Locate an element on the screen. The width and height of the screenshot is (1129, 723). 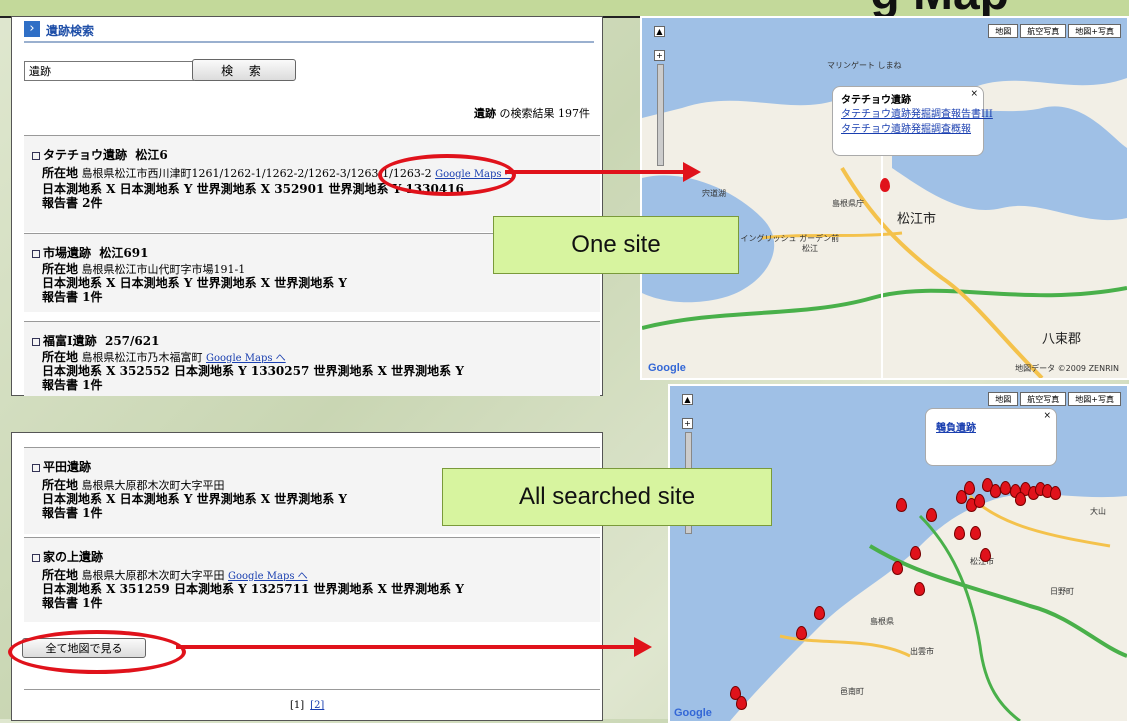
map-place-label: 日野町 is located at coordinates (1062, 591).